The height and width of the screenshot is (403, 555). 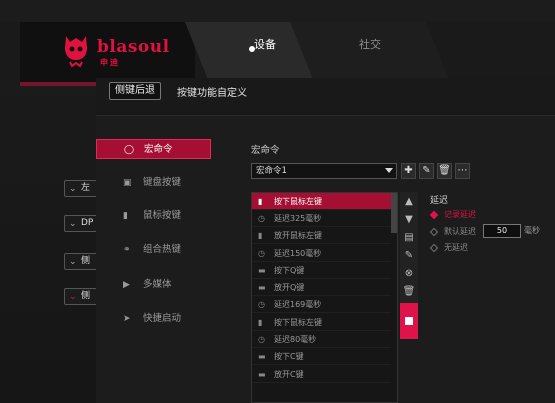 I want to click on tab-social-label: 社交, so click(x=370, y=44).